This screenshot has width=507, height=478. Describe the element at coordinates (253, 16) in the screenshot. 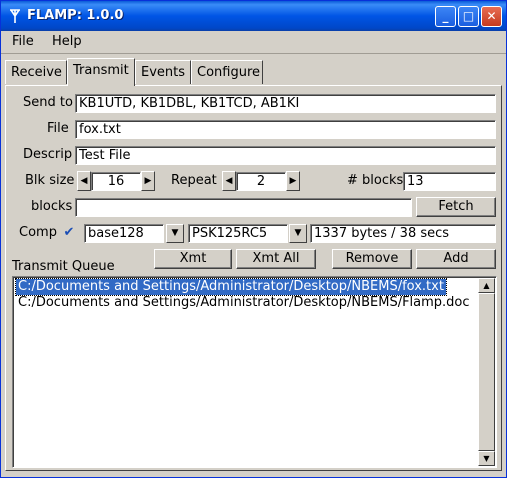

I see `title-bar: FLAMP: 1.0.0 _ □ ✕` at that location.